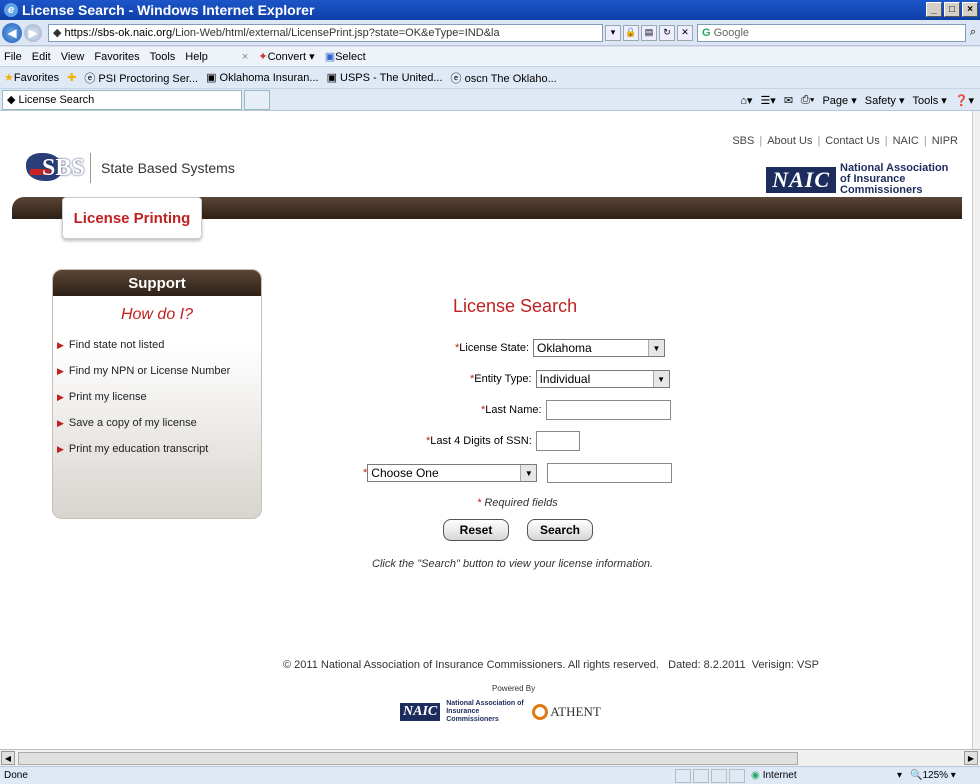 The width and height of the screenshot is (980, 784). What do you see at coordinates (971, 758) in the screenshot?
I see `scroll-right-icon: ▶` at bounding box center [971, 758].